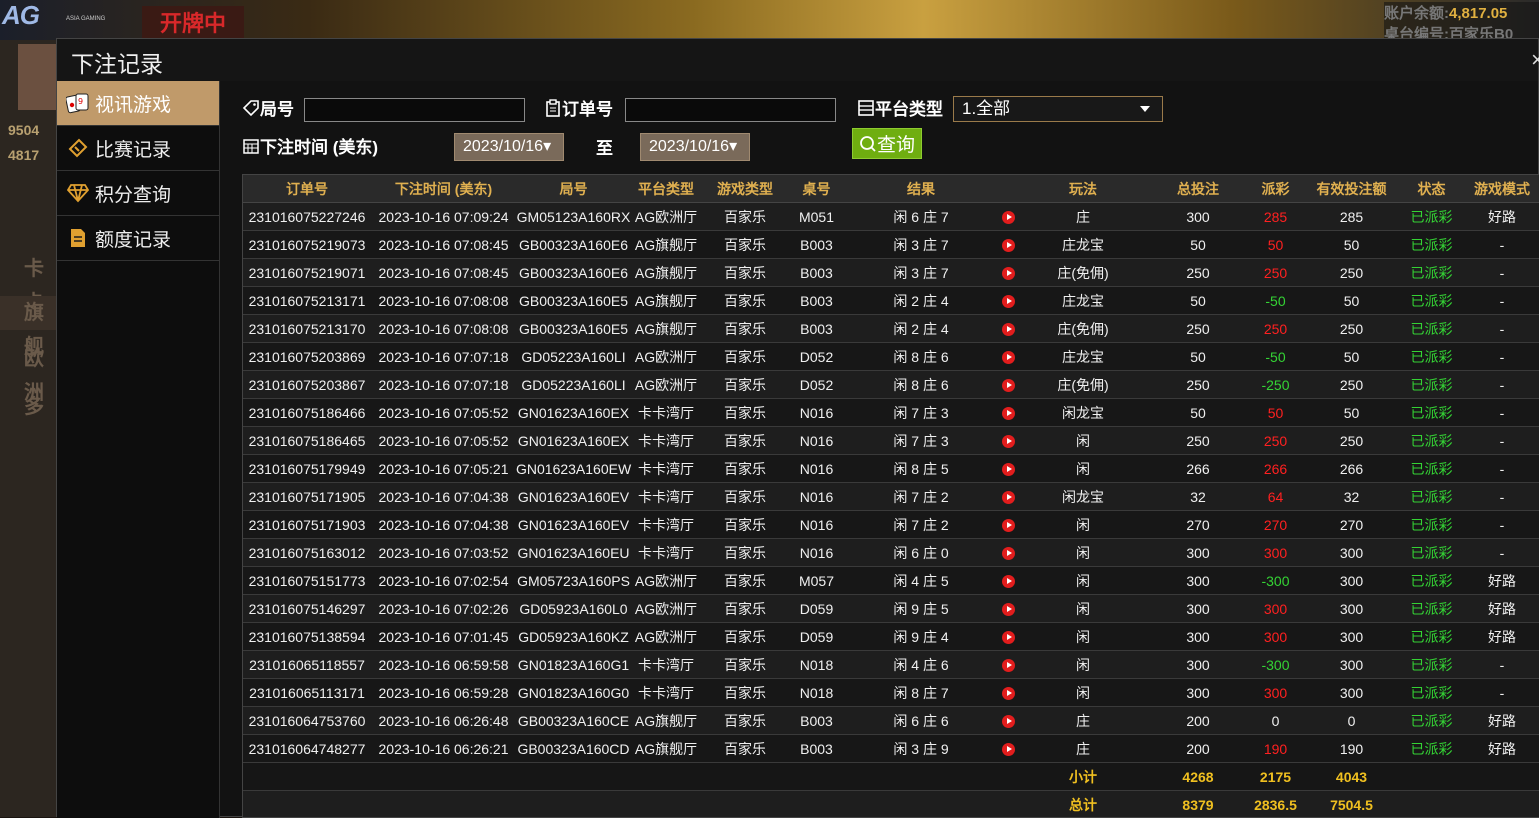  Describe the element at coordinates (797, 60) in the screenshot. I see `modal-header: 下注记录 ×` at that location.